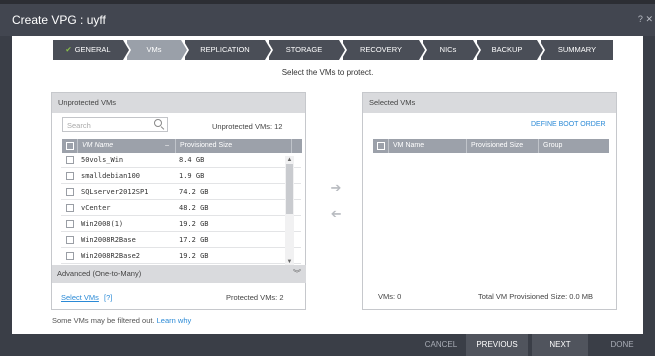  What do you see at coordinates (115, 124) in the screenshot?
I see `search-input: Search` at bounding box center [115, 124].